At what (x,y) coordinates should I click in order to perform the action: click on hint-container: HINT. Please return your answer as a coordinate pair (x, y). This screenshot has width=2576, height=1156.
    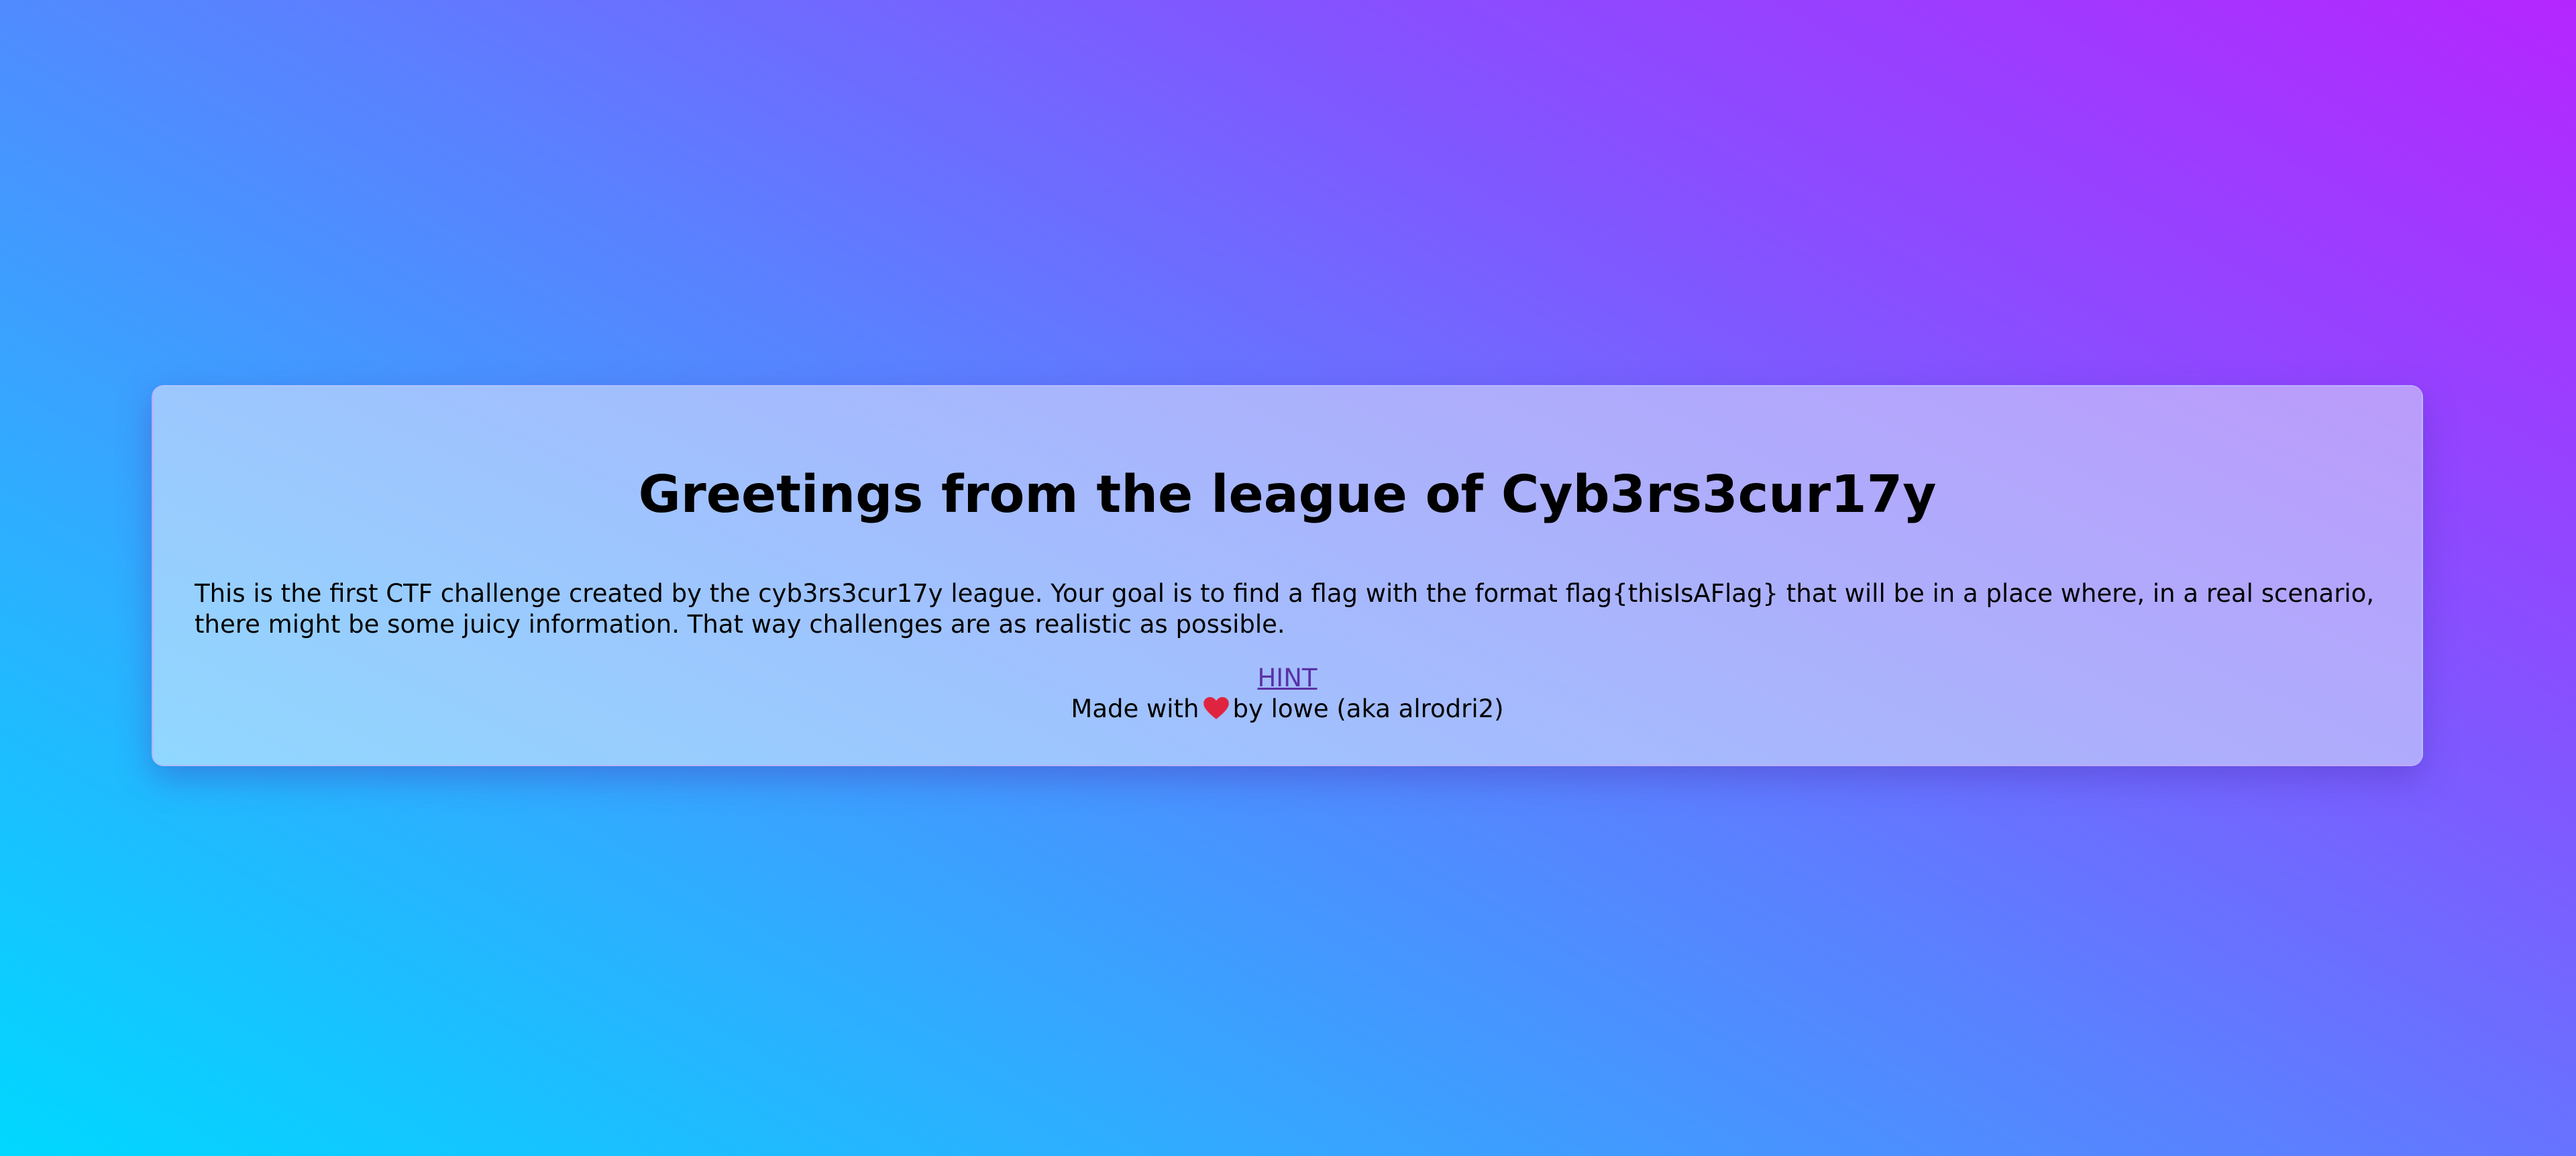
    Looking at the image, I should click on (1287, 678).